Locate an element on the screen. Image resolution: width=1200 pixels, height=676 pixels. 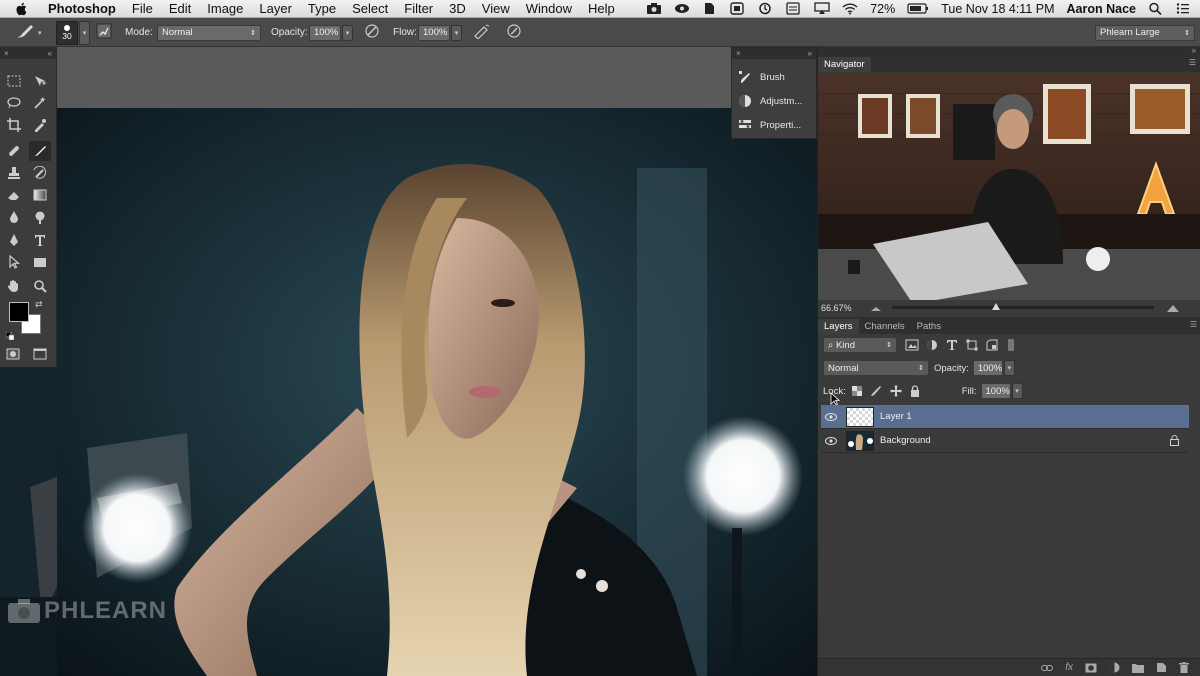
menu-view: View is located at coordinates (496, 9).